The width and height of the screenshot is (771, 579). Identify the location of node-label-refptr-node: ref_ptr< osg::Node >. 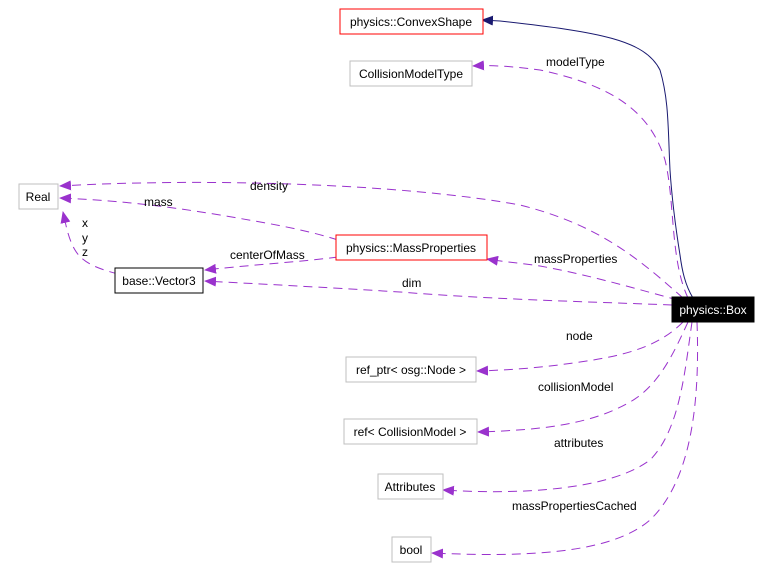
(411, 370).